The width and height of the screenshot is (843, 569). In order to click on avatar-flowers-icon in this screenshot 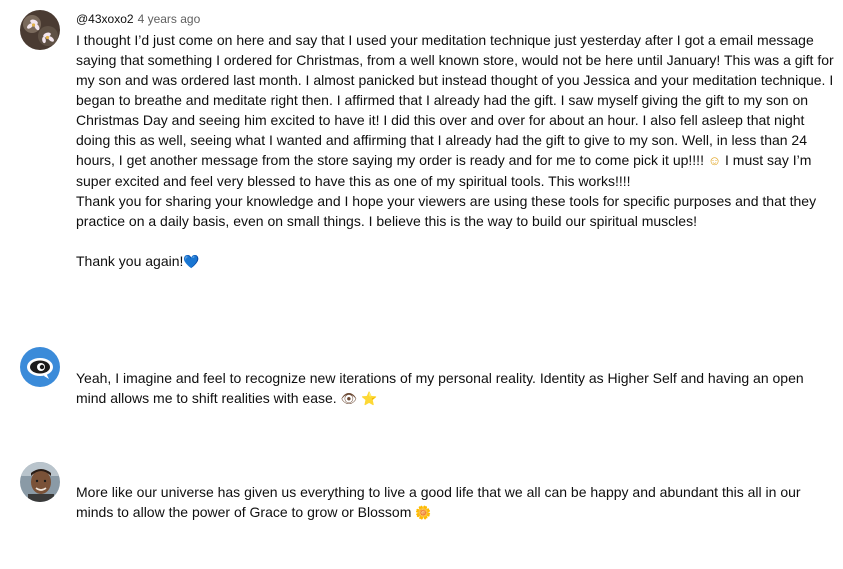, I will do `click(40, 30)`.